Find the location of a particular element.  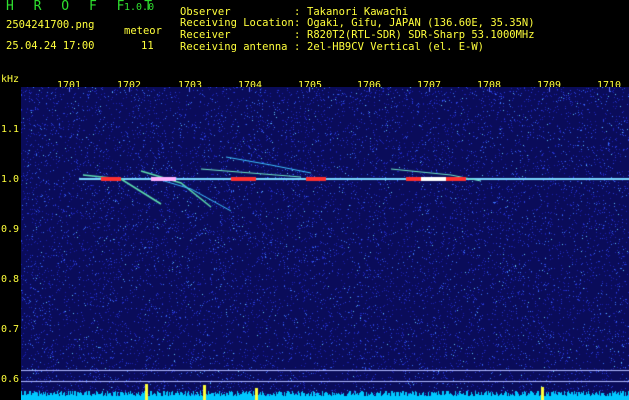

frequency-tick-label: 1.0 is located at coordinates (10, 179).